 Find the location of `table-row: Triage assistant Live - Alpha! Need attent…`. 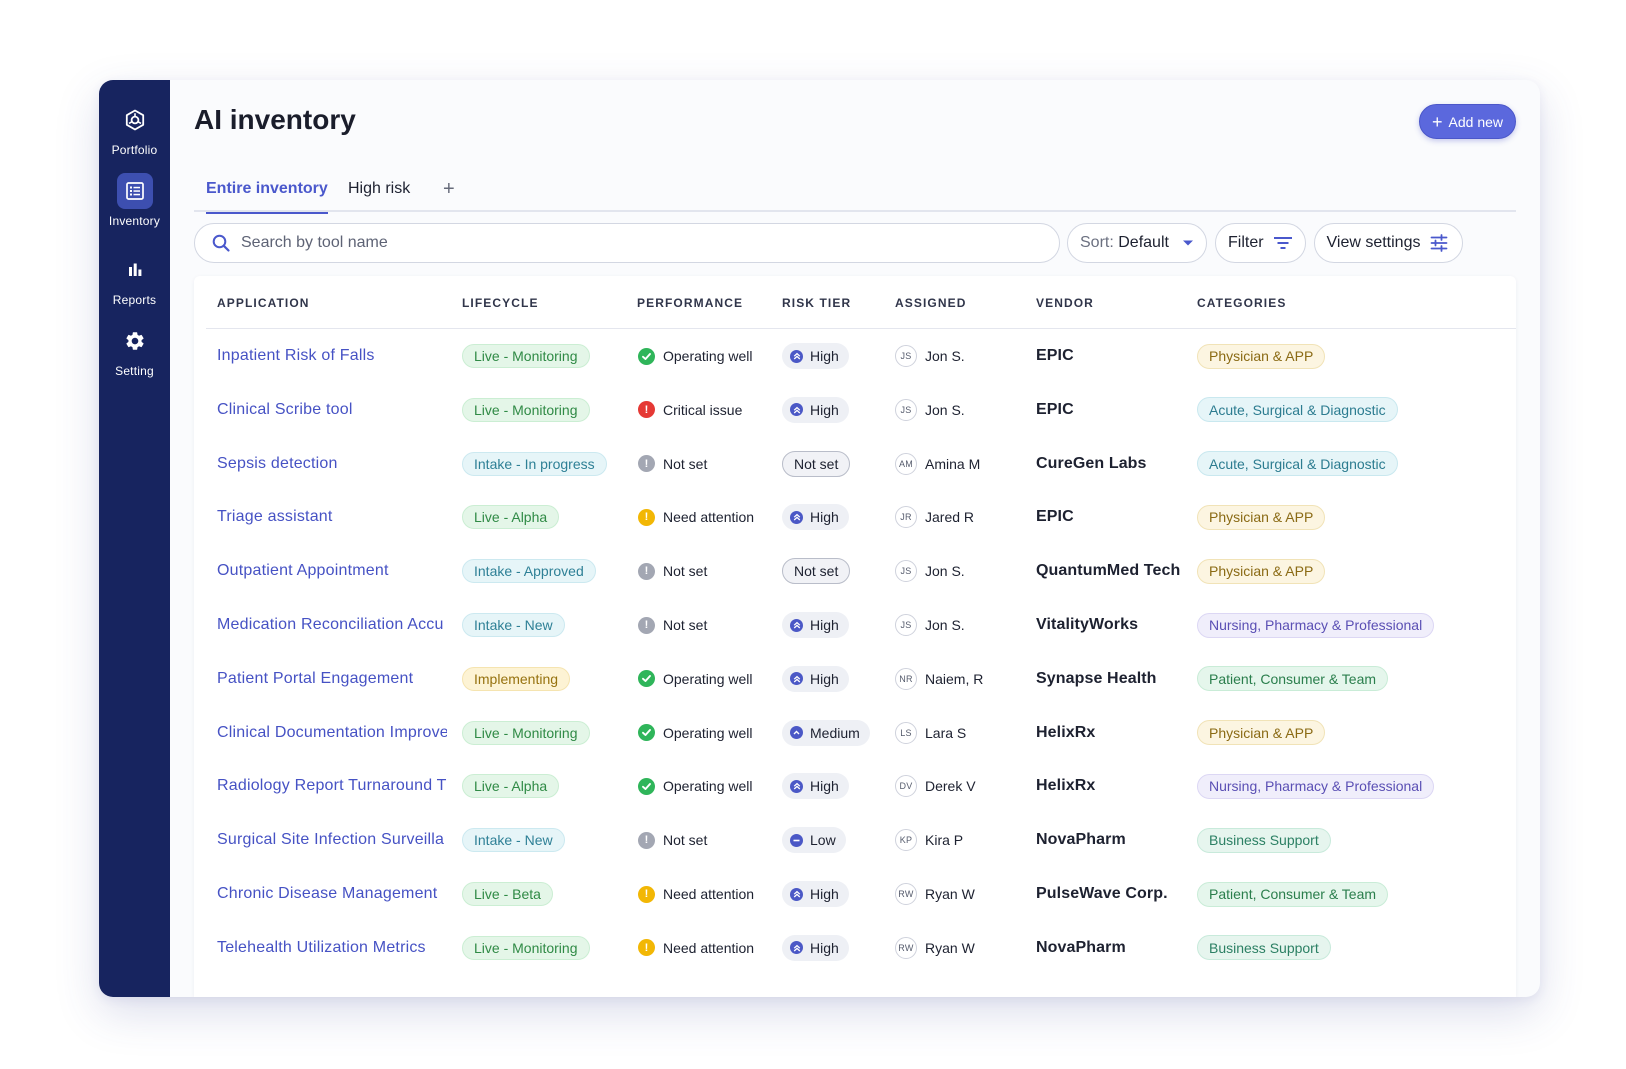

table-row: Triage assistant Live - Alpha! Need attent… is located at coordinates (855, 517).